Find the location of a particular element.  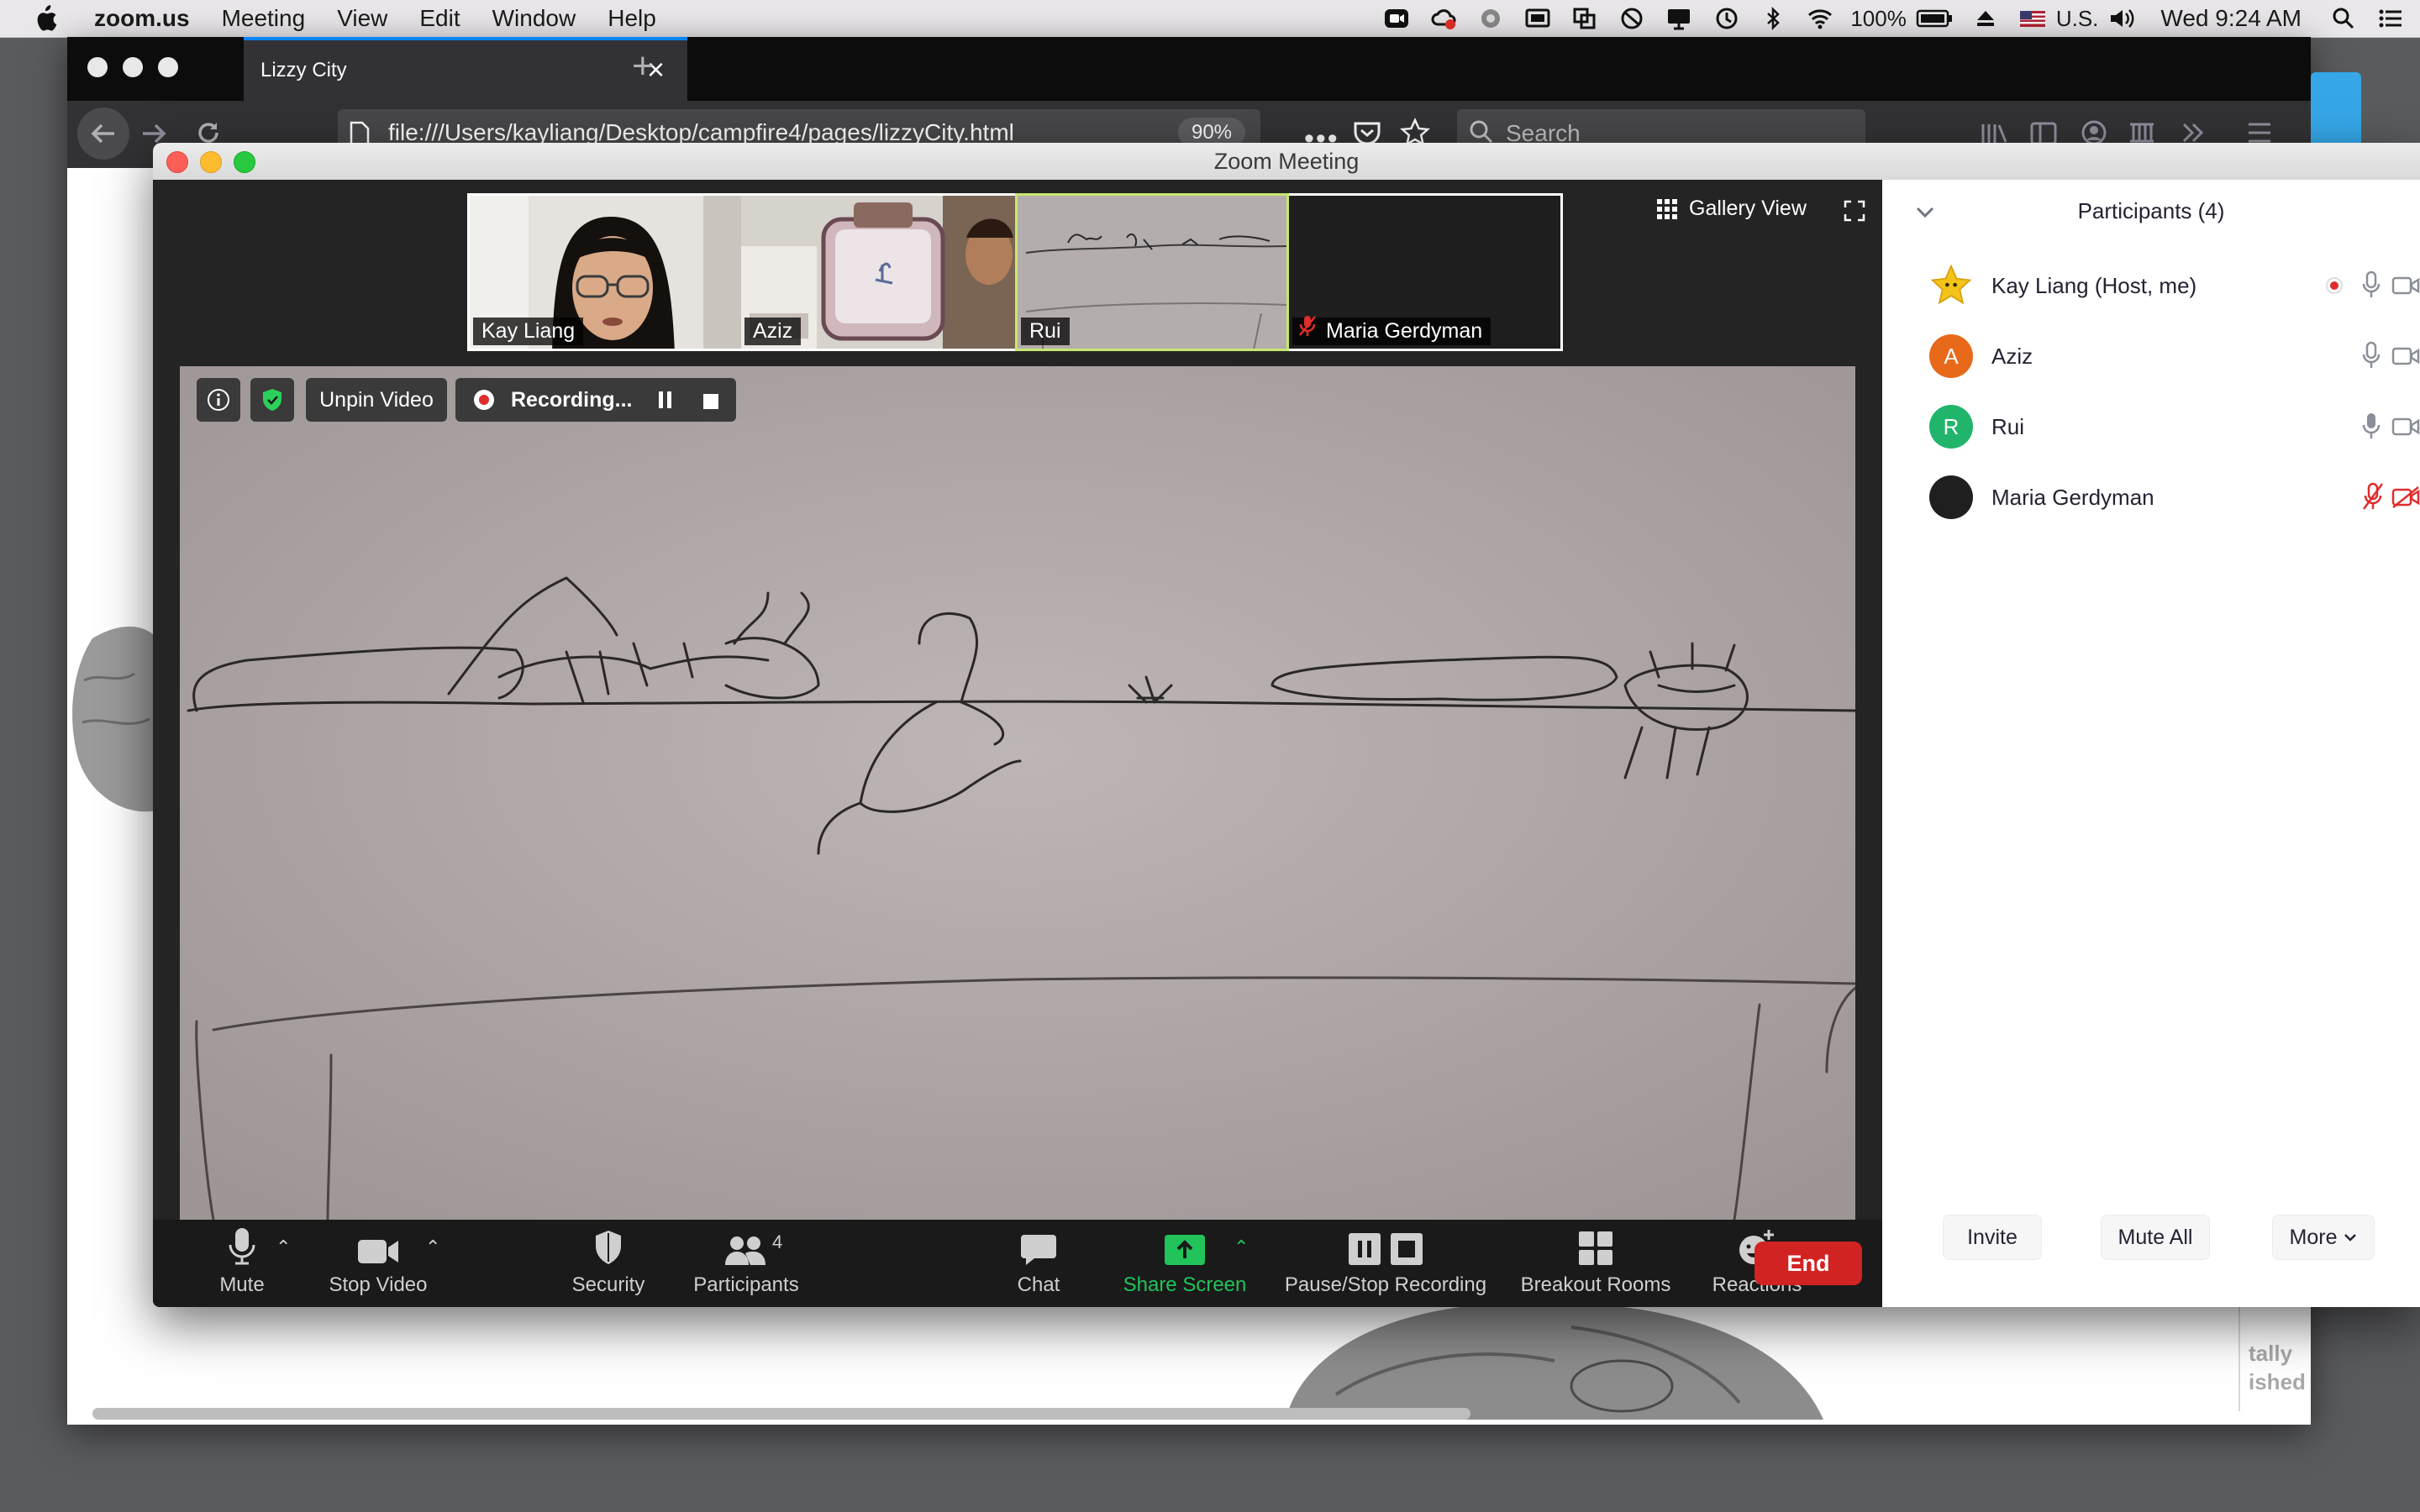

thumbnail-name: Maria Gerdyman is located at coordinates (1391, 331).